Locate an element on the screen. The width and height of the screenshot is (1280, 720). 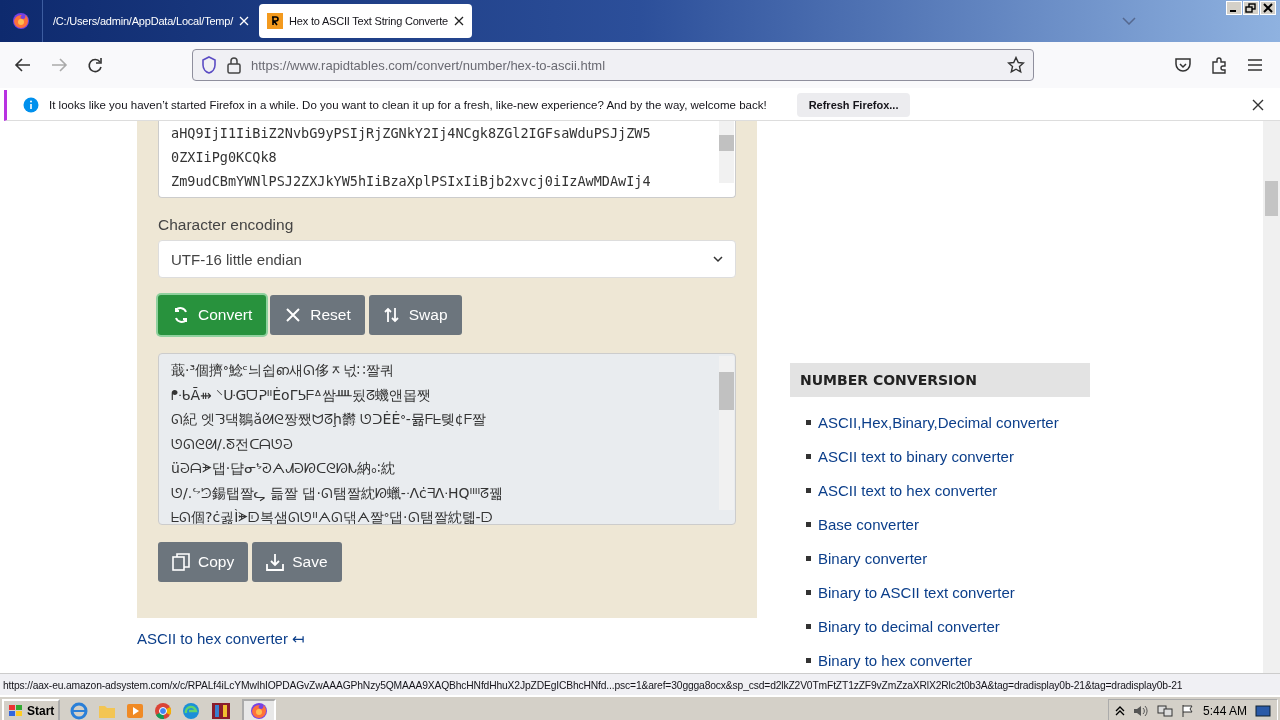
related-link: ASCII to hex converter ↤ is located at coordinates (221, 639).